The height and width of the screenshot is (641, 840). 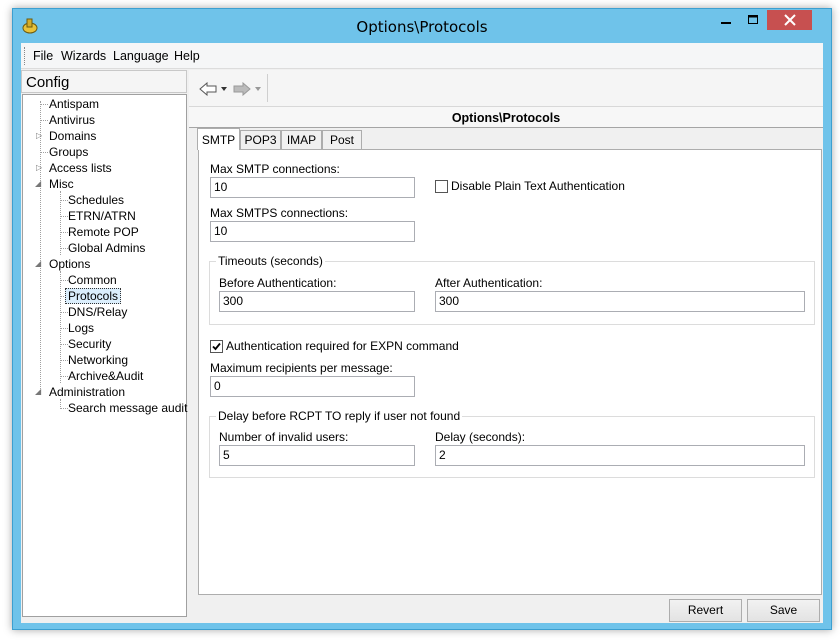 What do you see at coordinates (103, 232) in the screenshot?
I see `tree-item-remote-pop: Remote POP` at bounding box center [103, 232].